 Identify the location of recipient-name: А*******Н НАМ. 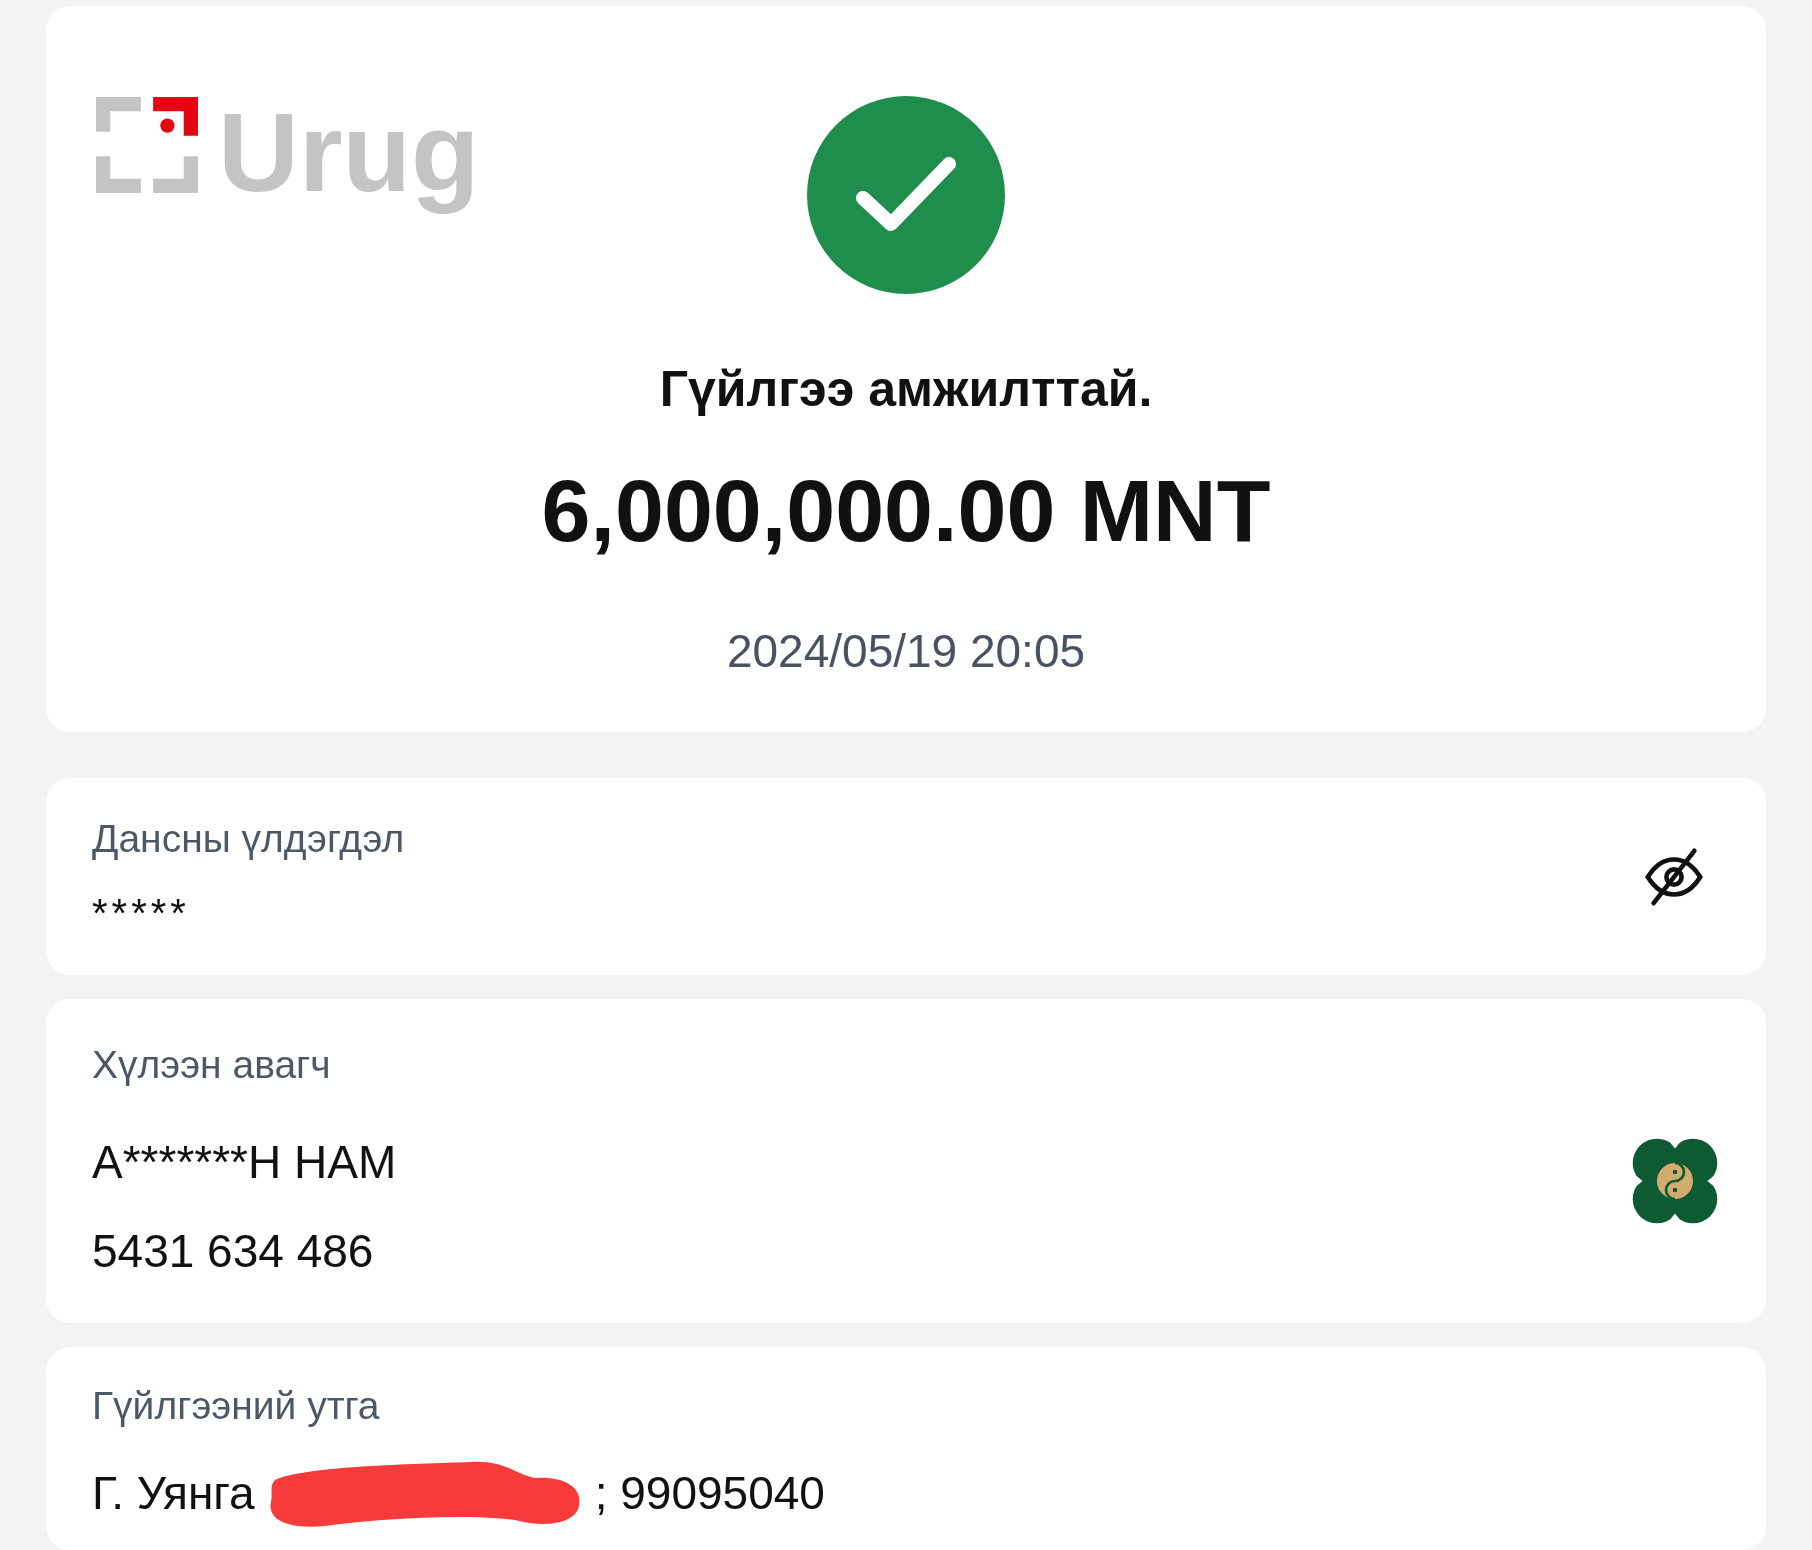
(244, 1163).